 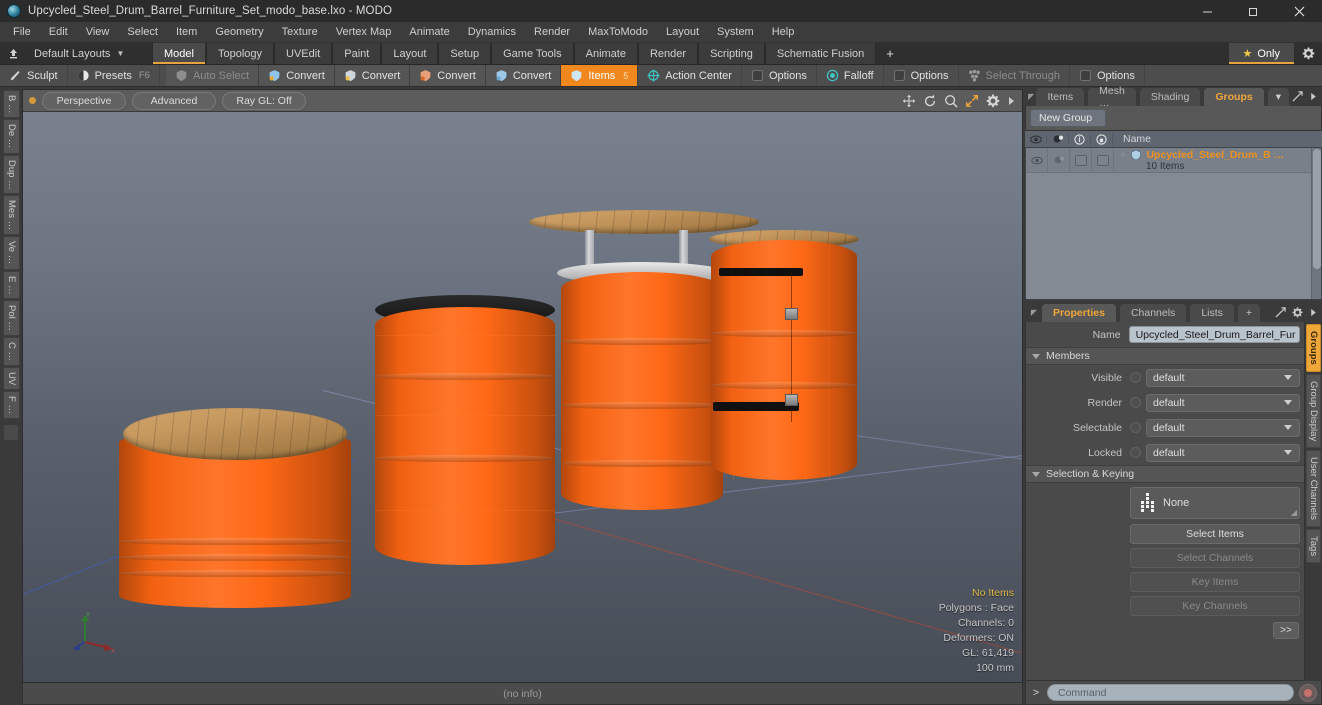 What do you see at coordinates (235, 508) in the screenshot?
I see `barrel-table-wood-left` at bounding box center [235, 508].